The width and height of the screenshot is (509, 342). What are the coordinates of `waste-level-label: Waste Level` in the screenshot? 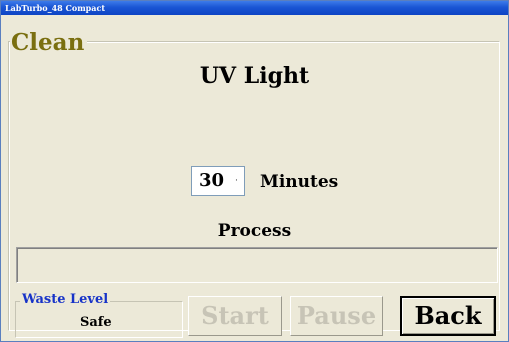 It's located at (65, 300).